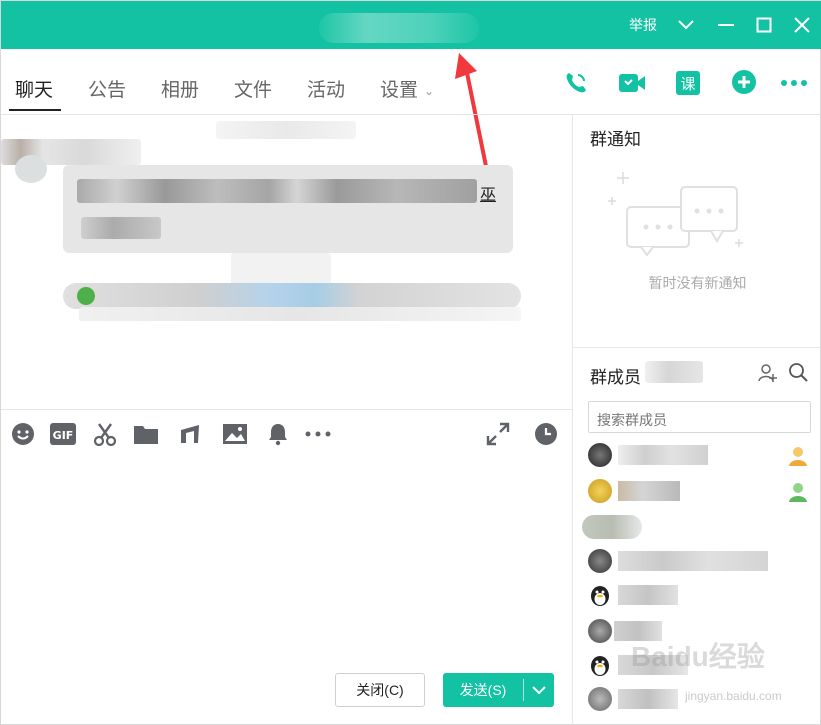  I want to click on gif-icon: GIF, so click(63, 434).